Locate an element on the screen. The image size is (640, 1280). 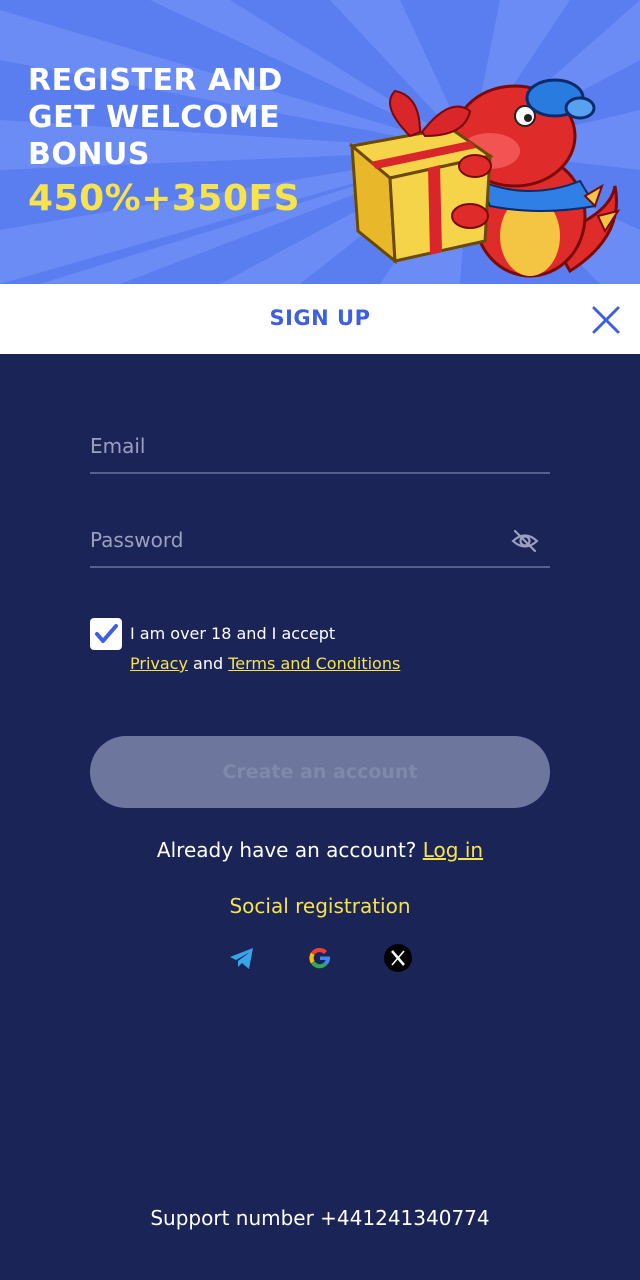
password-field is located at coordinates (320, 544).